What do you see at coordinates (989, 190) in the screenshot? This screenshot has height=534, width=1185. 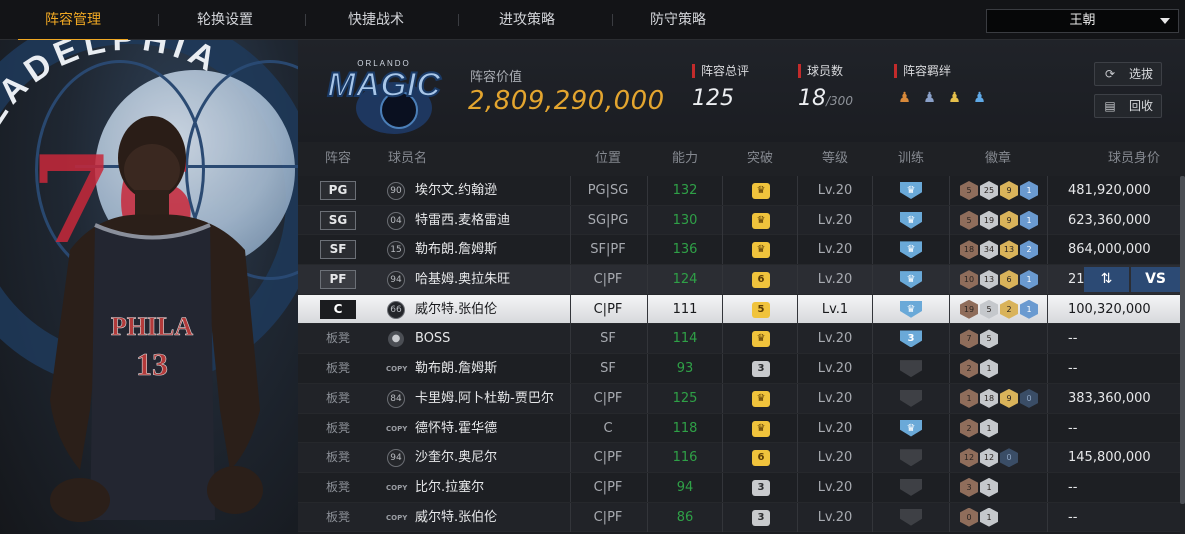 I see `badge-icon: 25` at bounding box center [989, 190].